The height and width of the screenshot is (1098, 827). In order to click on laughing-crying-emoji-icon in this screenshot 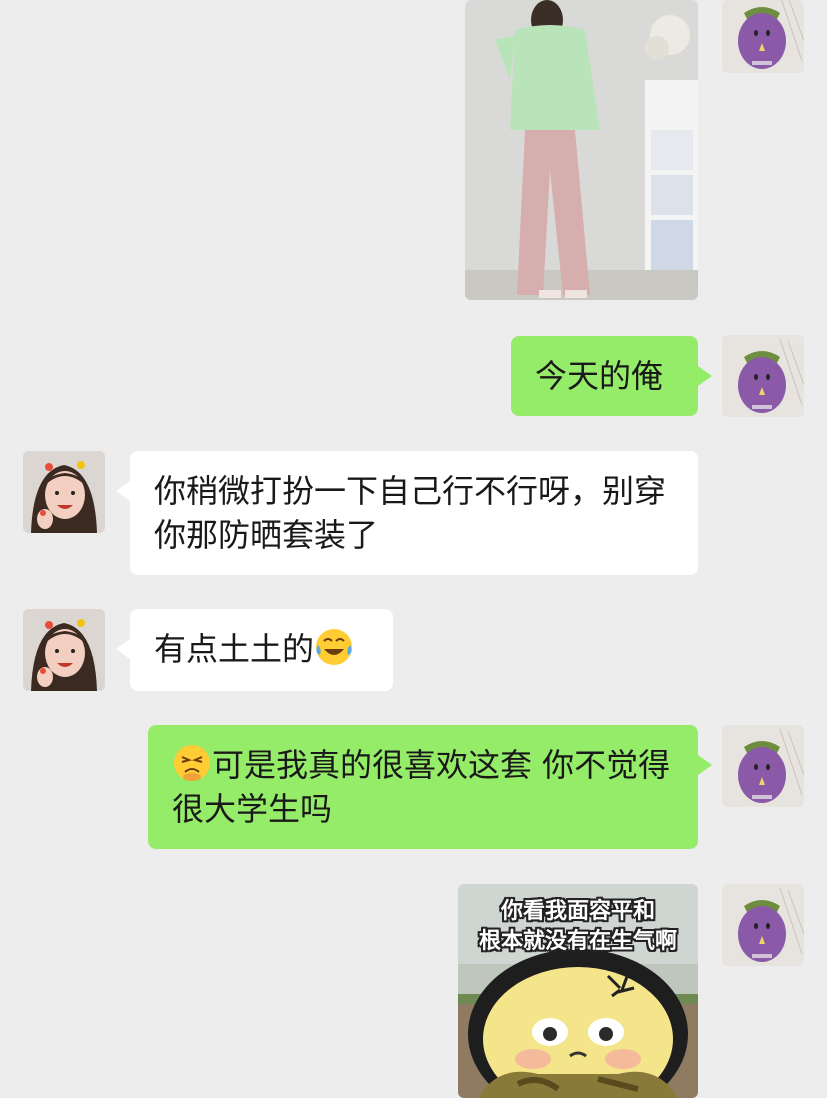, I will do `click(334, 647)`.